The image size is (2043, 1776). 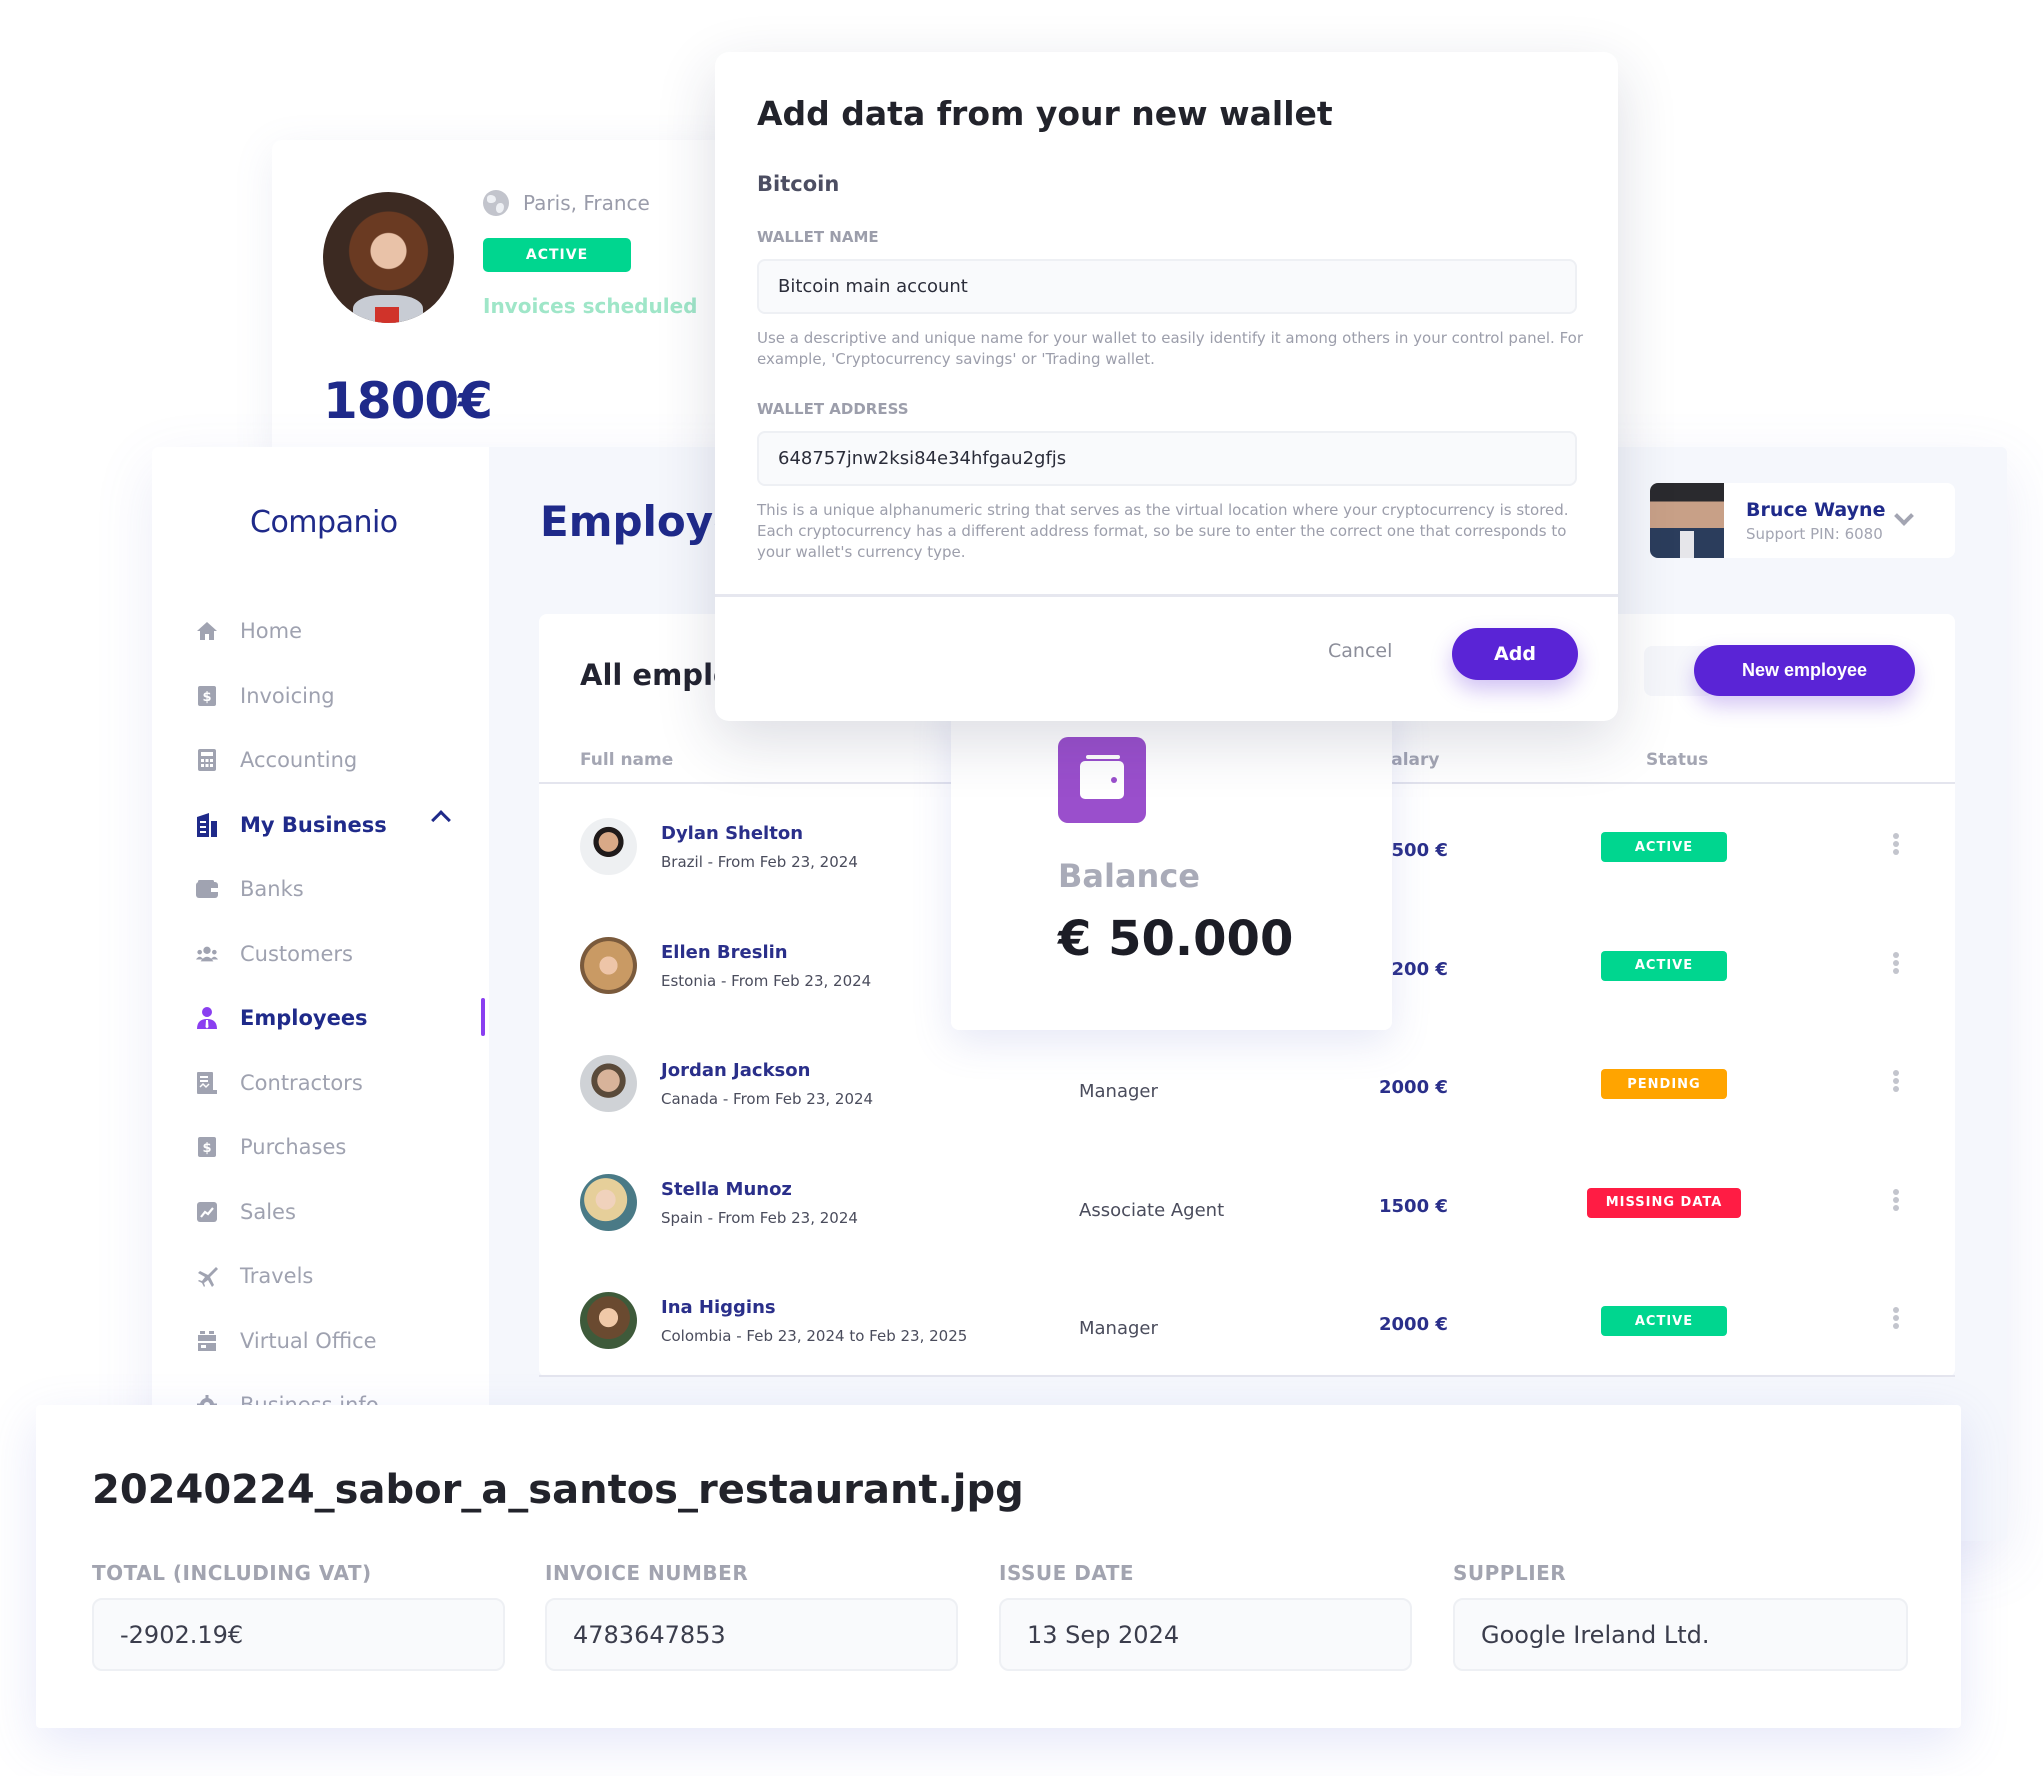 I want to click on employee-details: Estonia - From Feb 23, 2024, so click(x=766, y=980).